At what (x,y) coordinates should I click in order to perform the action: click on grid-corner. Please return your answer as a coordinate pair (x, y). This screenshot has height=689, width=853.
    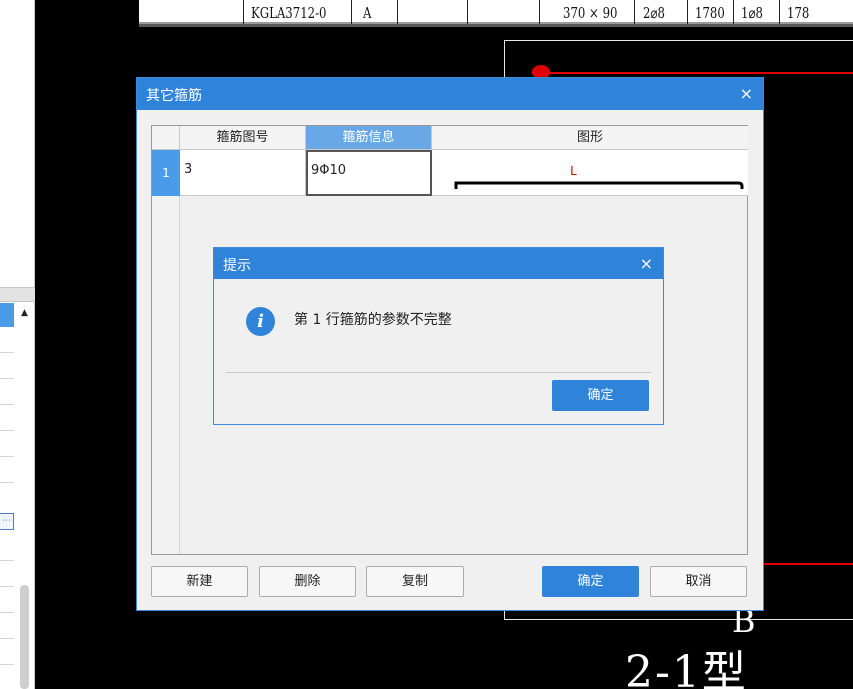
    Looking at the image, I should click on (166, 138).